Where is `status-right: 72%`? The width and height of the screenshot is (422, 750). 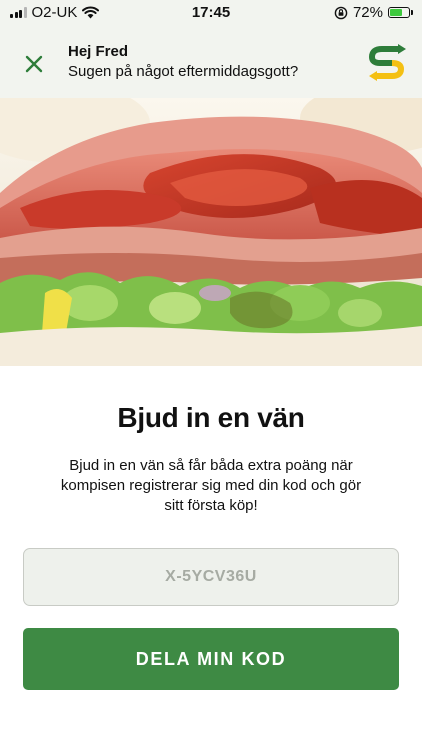
status-right: 72% is located at coordinates (373, 12).